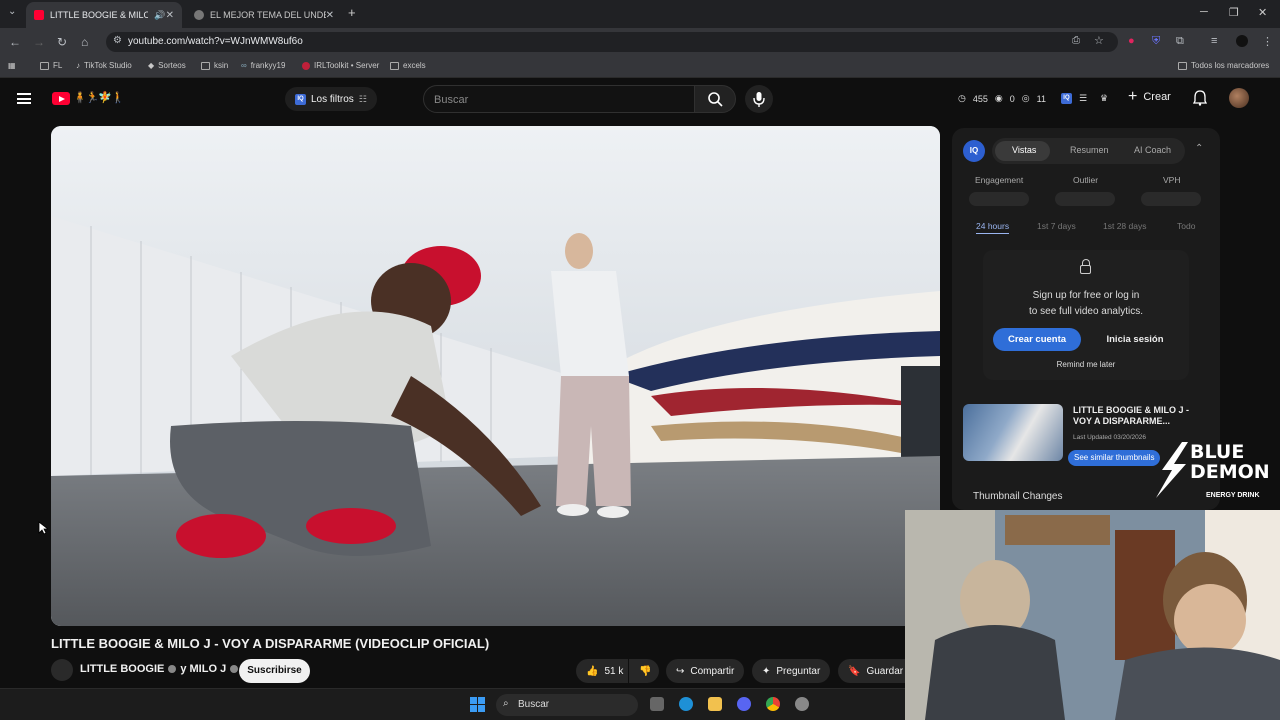  What do you see at coordinates (993, 227) in the screenshot?
I see `range-24h: 24 hours` at bounding box center [993, 227].